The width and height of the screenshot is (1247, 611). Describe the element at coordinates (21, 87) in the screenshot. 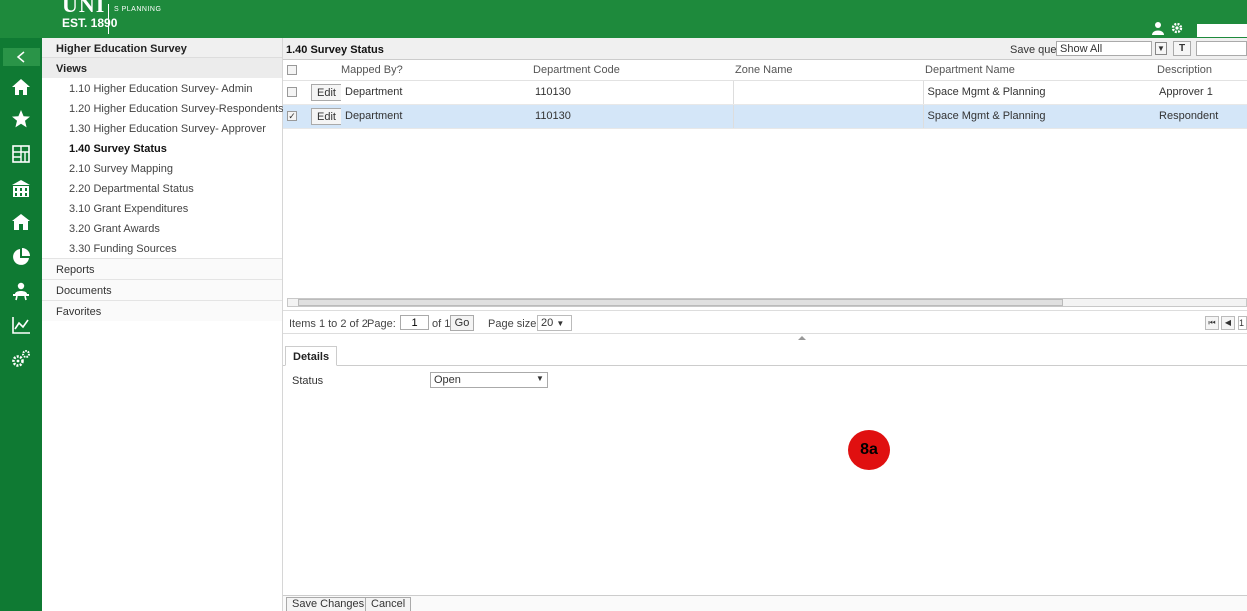

I see `home-icon` at that location.